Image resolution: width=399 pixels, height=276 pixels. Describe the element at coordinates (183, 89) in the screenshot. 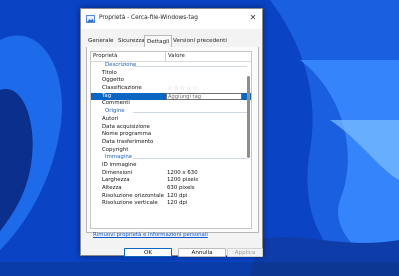

I see `rating-stars-icon: ☆☆☆☆☆` at that location.